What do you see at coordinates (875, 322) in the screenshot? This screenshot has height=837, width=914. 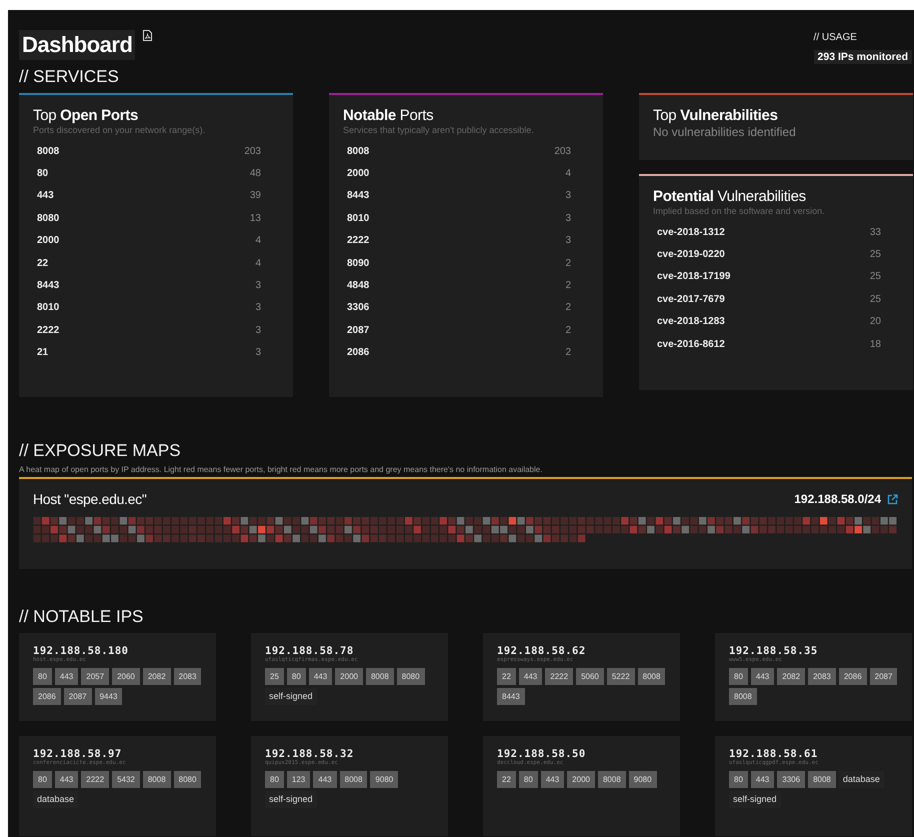 I see `row-count: 20` at bounding box center [875, 322].